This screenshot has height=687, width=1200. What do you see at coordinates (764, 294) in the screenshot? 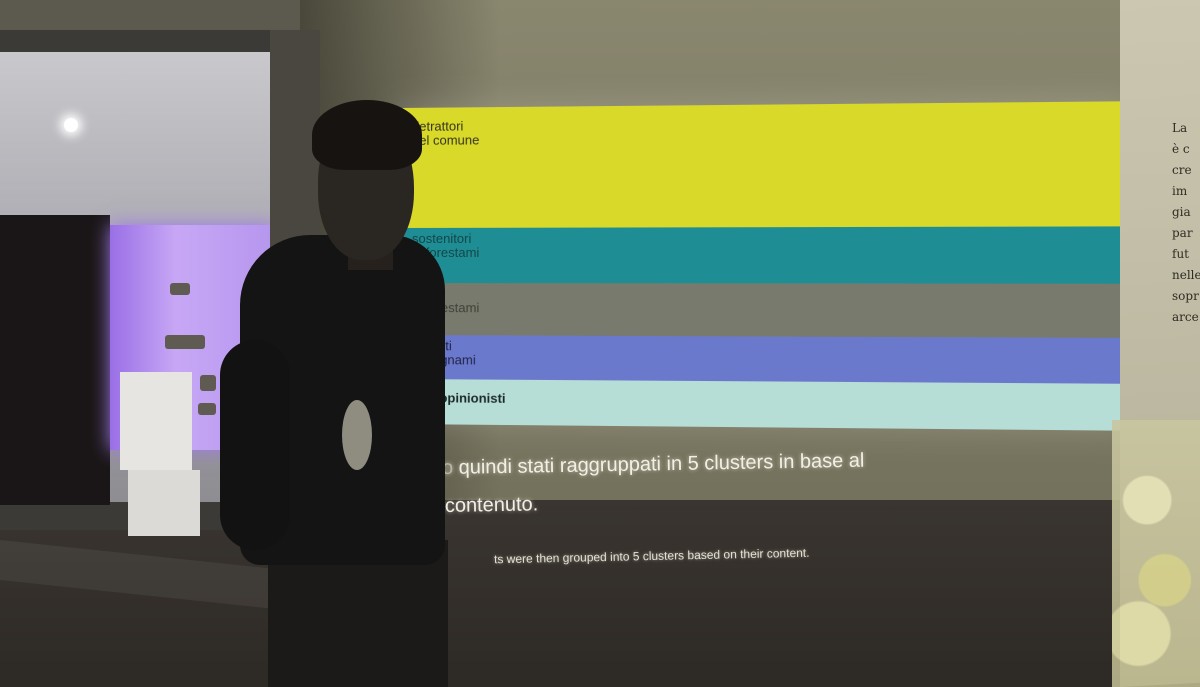
I see `band-label: critici` at bounding box center [764, 294].